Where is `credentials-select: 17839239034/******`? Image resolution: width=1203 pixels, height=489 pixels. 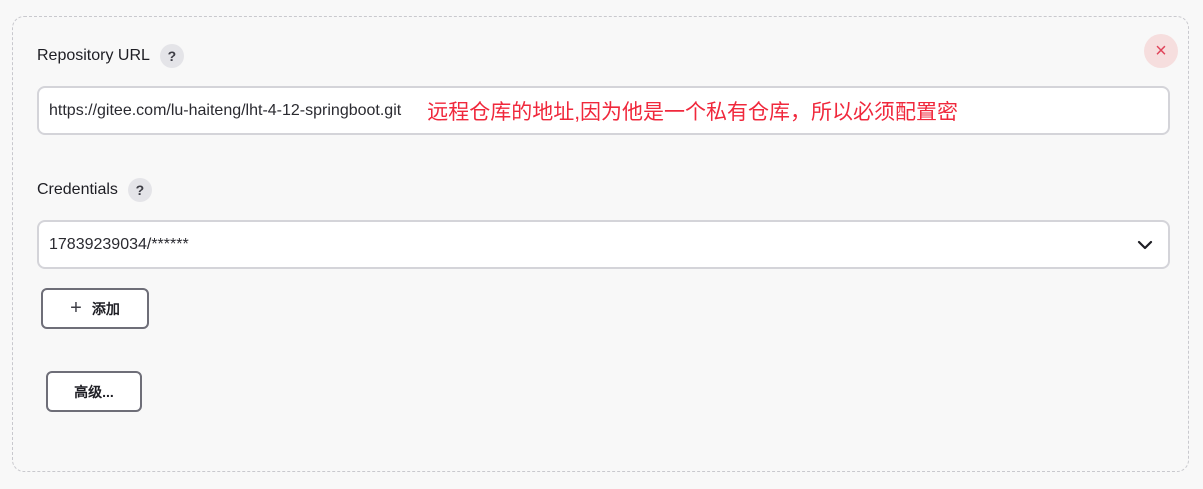
credentials-select: 17839239034/****** is located at coordinates (603, 244).